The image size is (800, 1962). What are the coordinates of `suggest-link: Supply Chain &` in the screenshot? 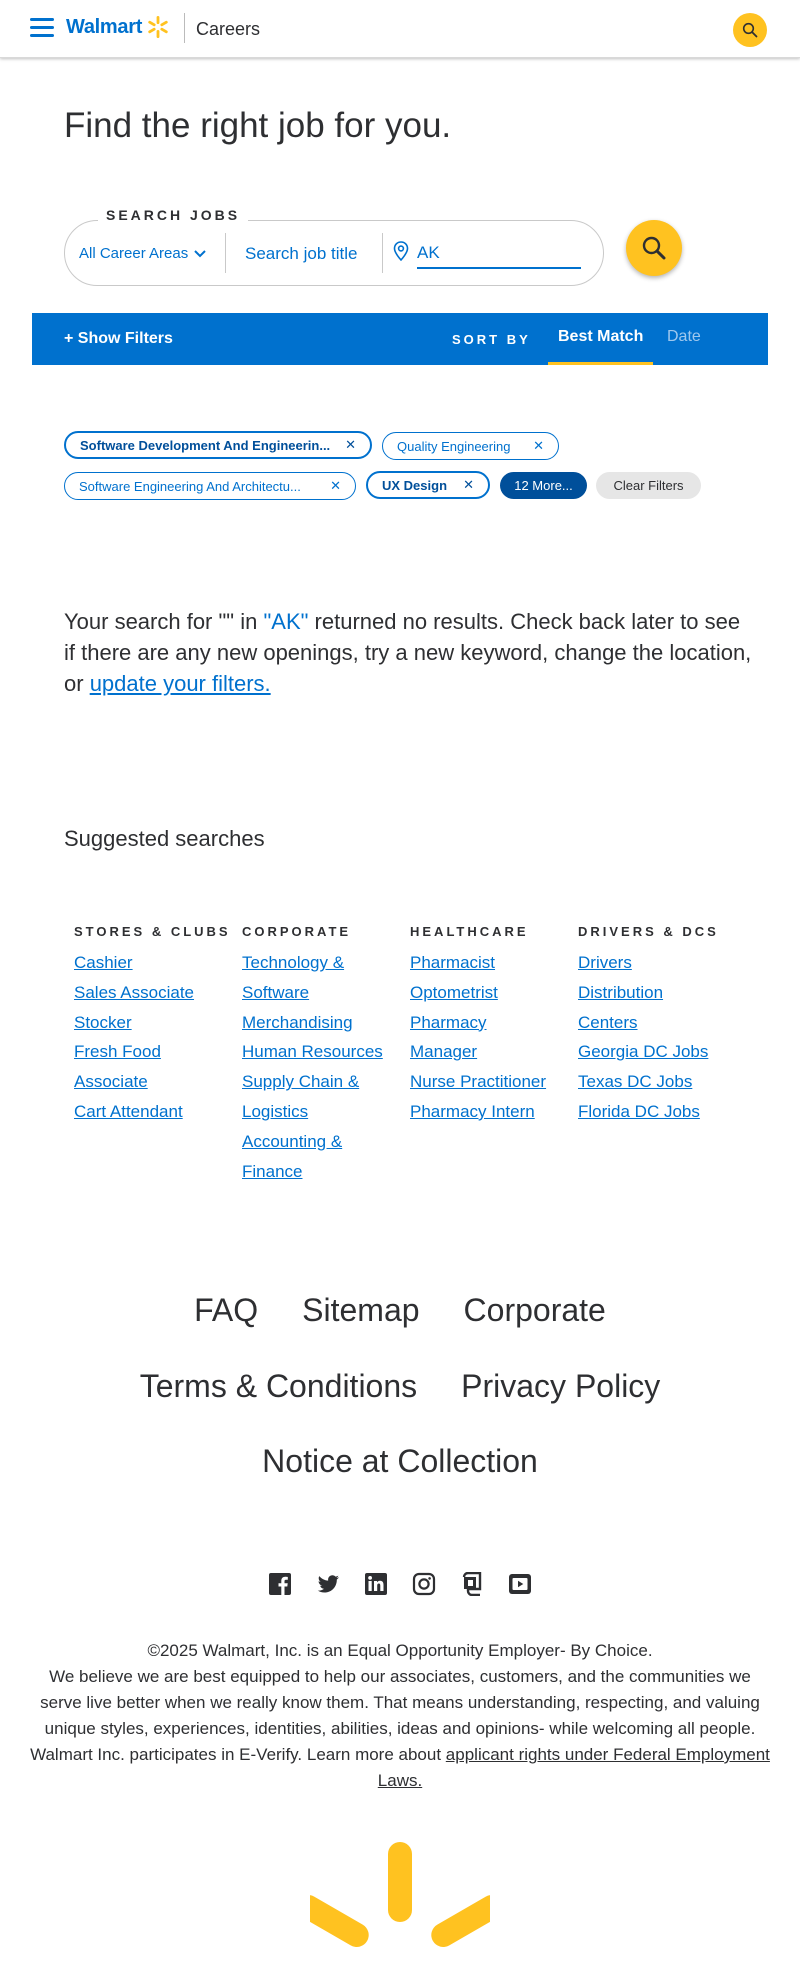 It's located at (322, 1082).